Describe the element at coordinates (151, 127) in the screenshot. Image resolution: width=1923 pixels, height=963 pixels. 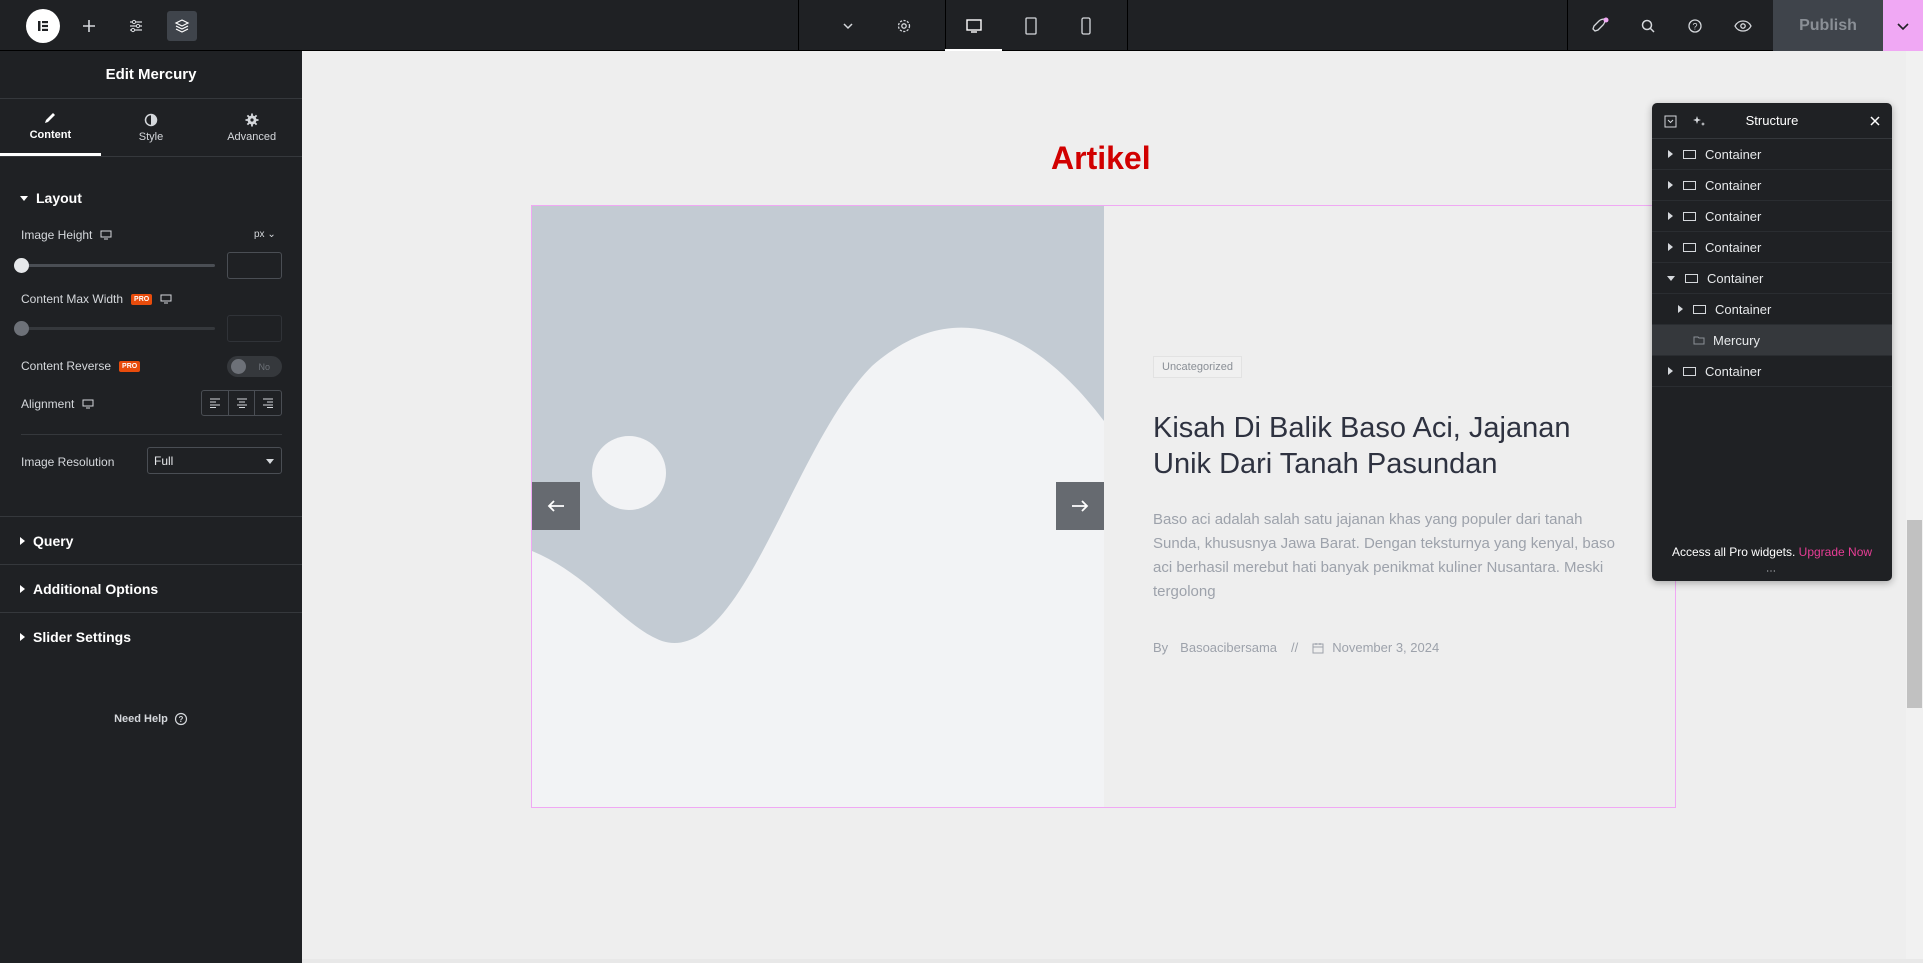
I see `tab-style: Style` at that location.